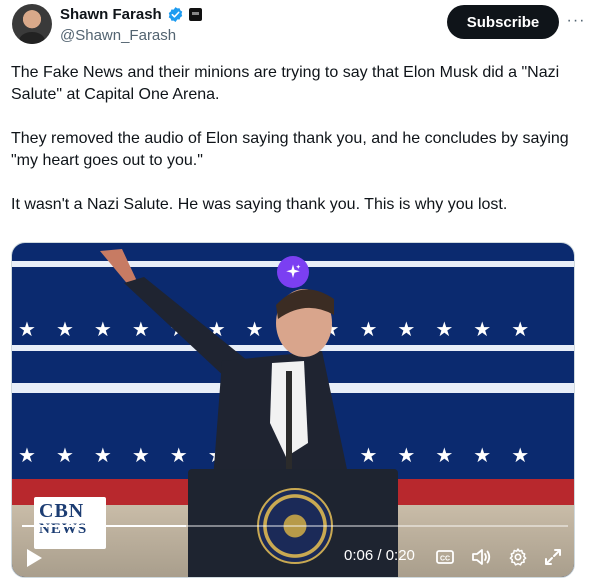  What do you see at coordinates (32, 24) in the screenshot?
I see `avatar` at bounding box center [32, 24].